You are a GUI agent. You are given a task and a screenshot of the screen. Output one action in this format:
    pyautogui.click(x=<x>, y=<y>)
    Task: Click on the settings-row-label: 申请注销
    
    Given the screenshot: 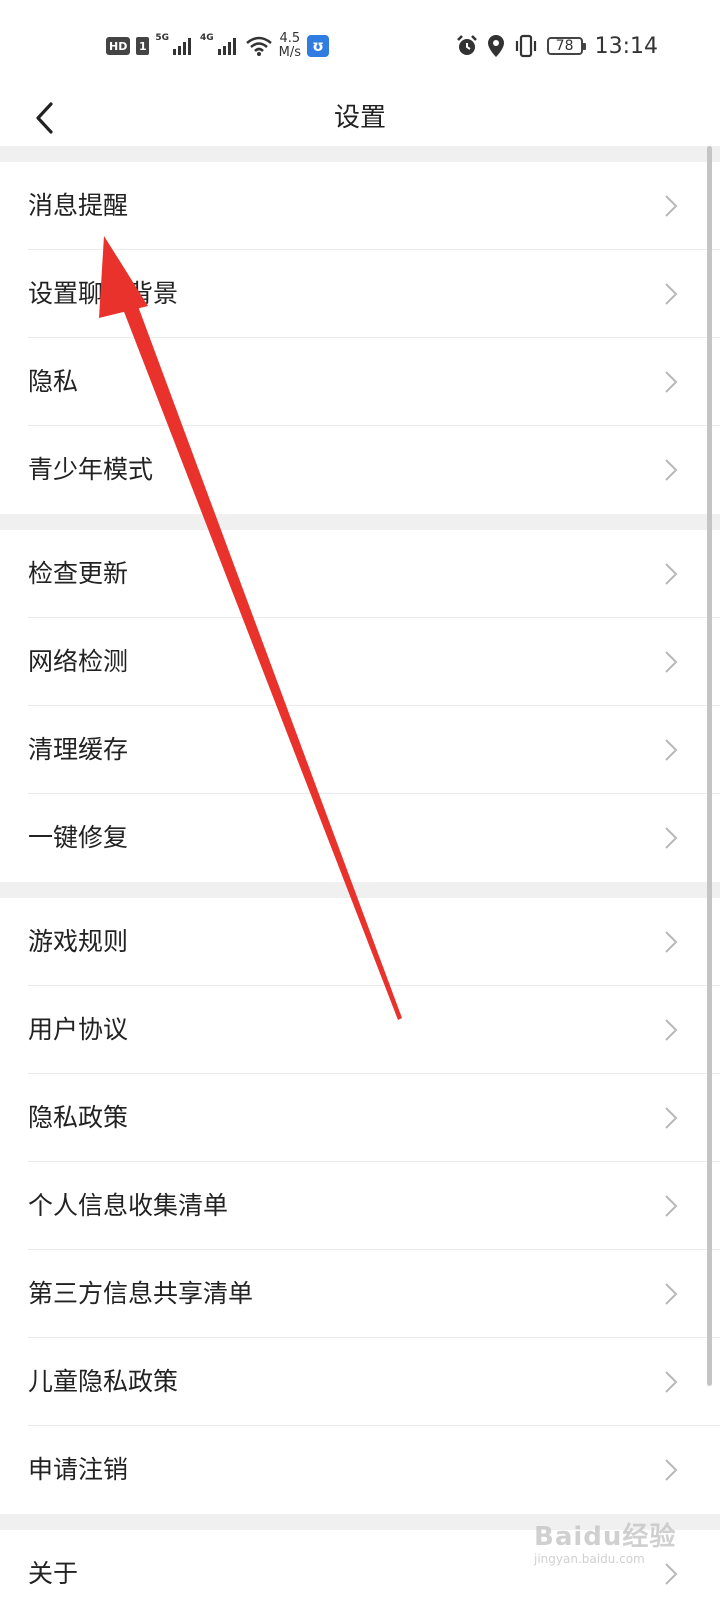 What is the action you would take?
    pyautogui.click(x=78, y=1469)
    